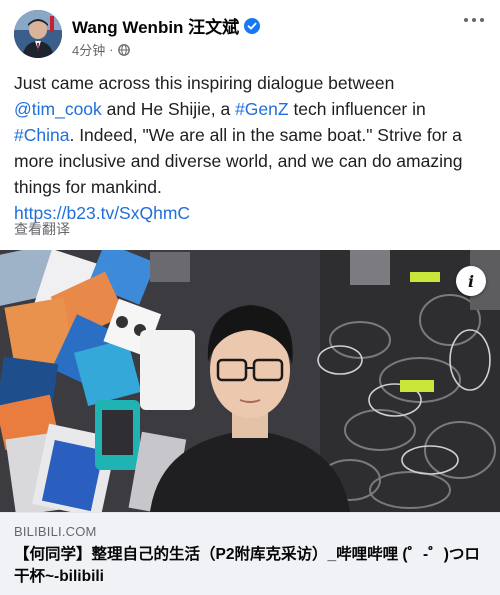 The image size is (500, 595). I want to click on see-translation-link: 查看翻译, so click(42, 229).